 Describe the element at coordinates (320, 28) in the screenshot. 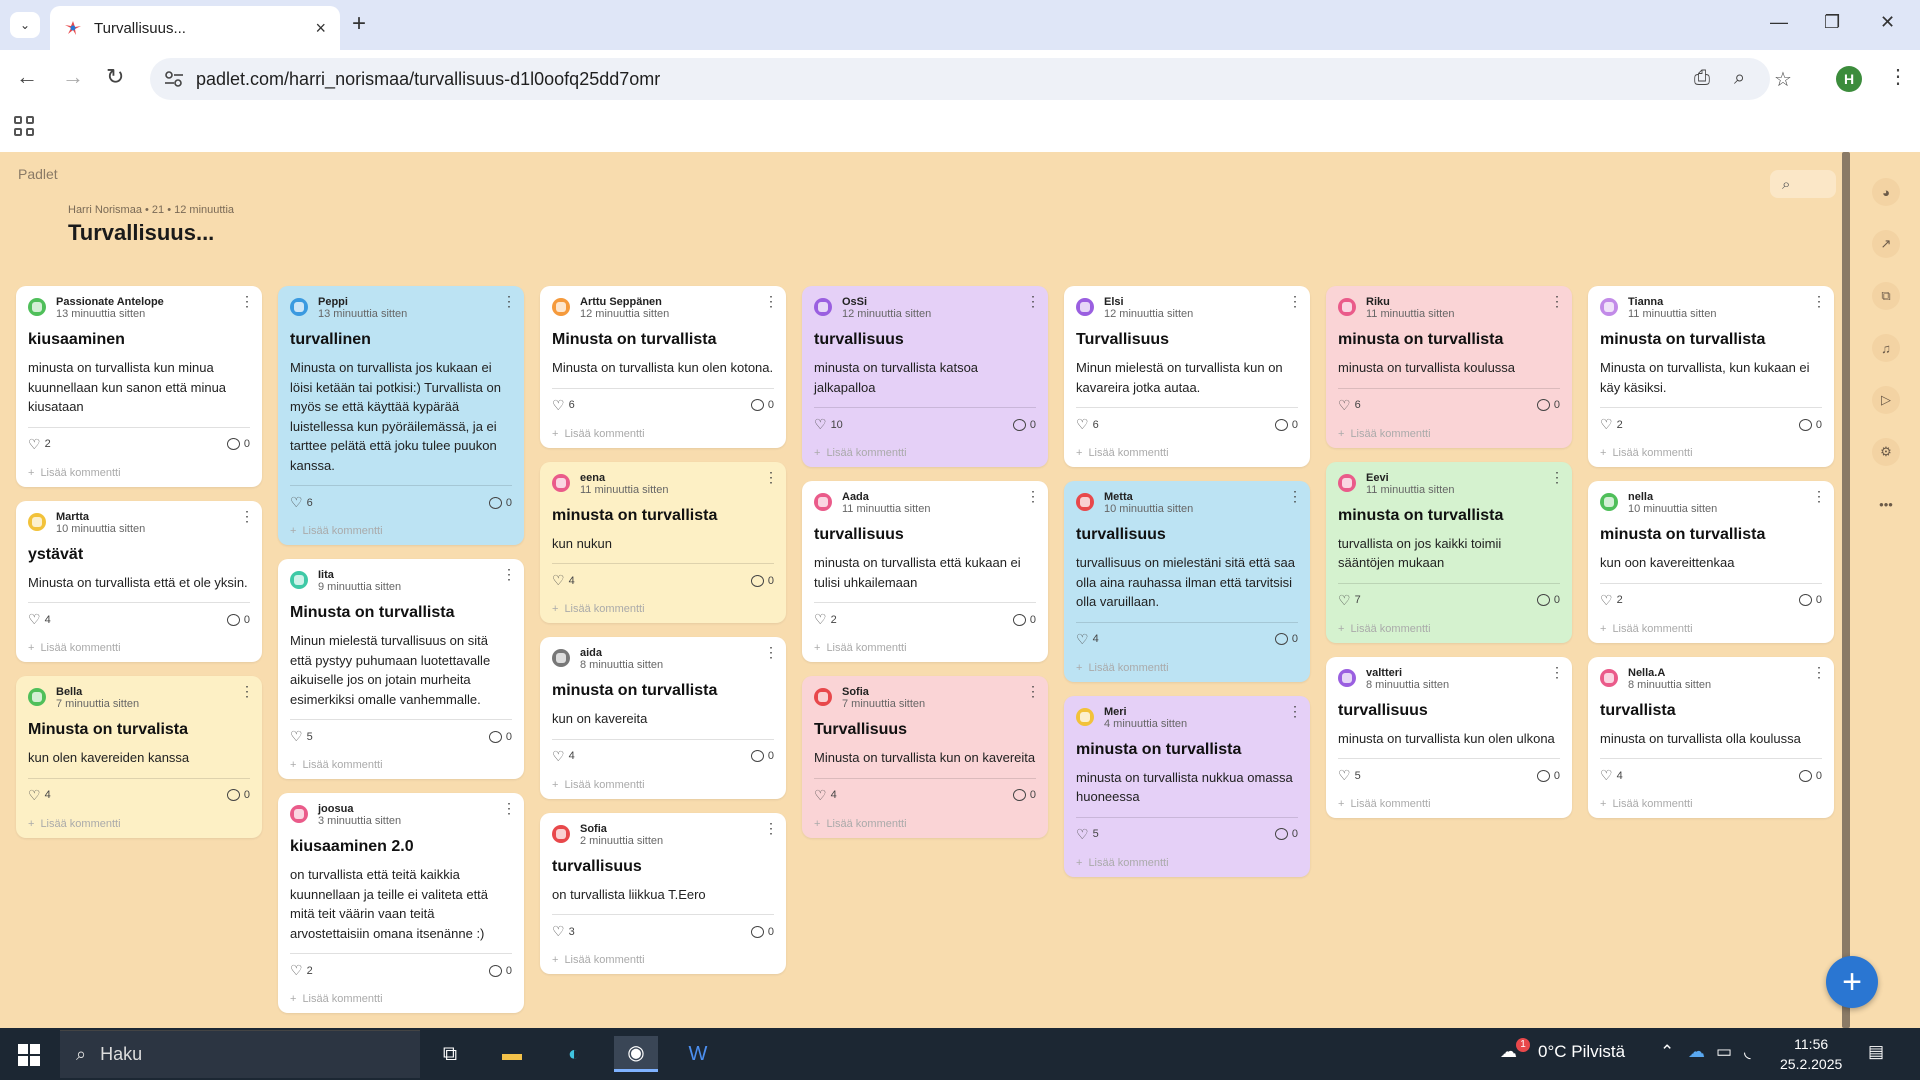

I see `close-tab-icon: ×` at that location.